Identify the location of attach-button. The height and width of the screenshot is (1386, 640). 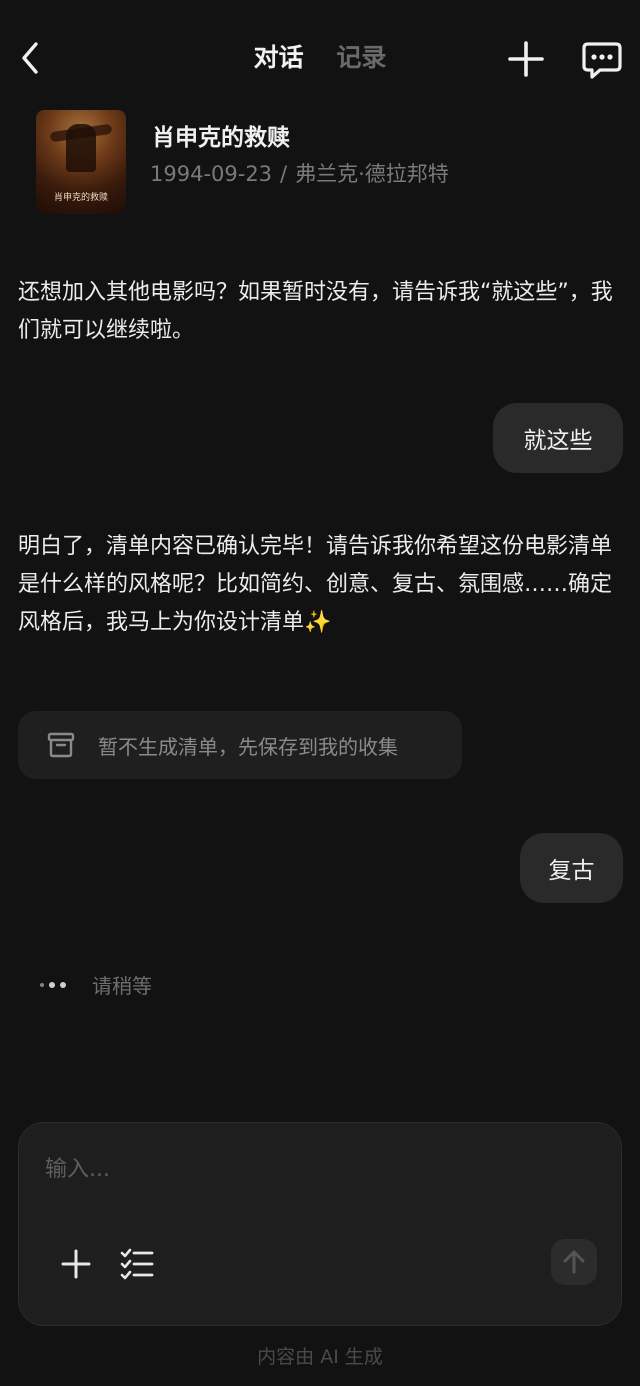
(76, 1264).